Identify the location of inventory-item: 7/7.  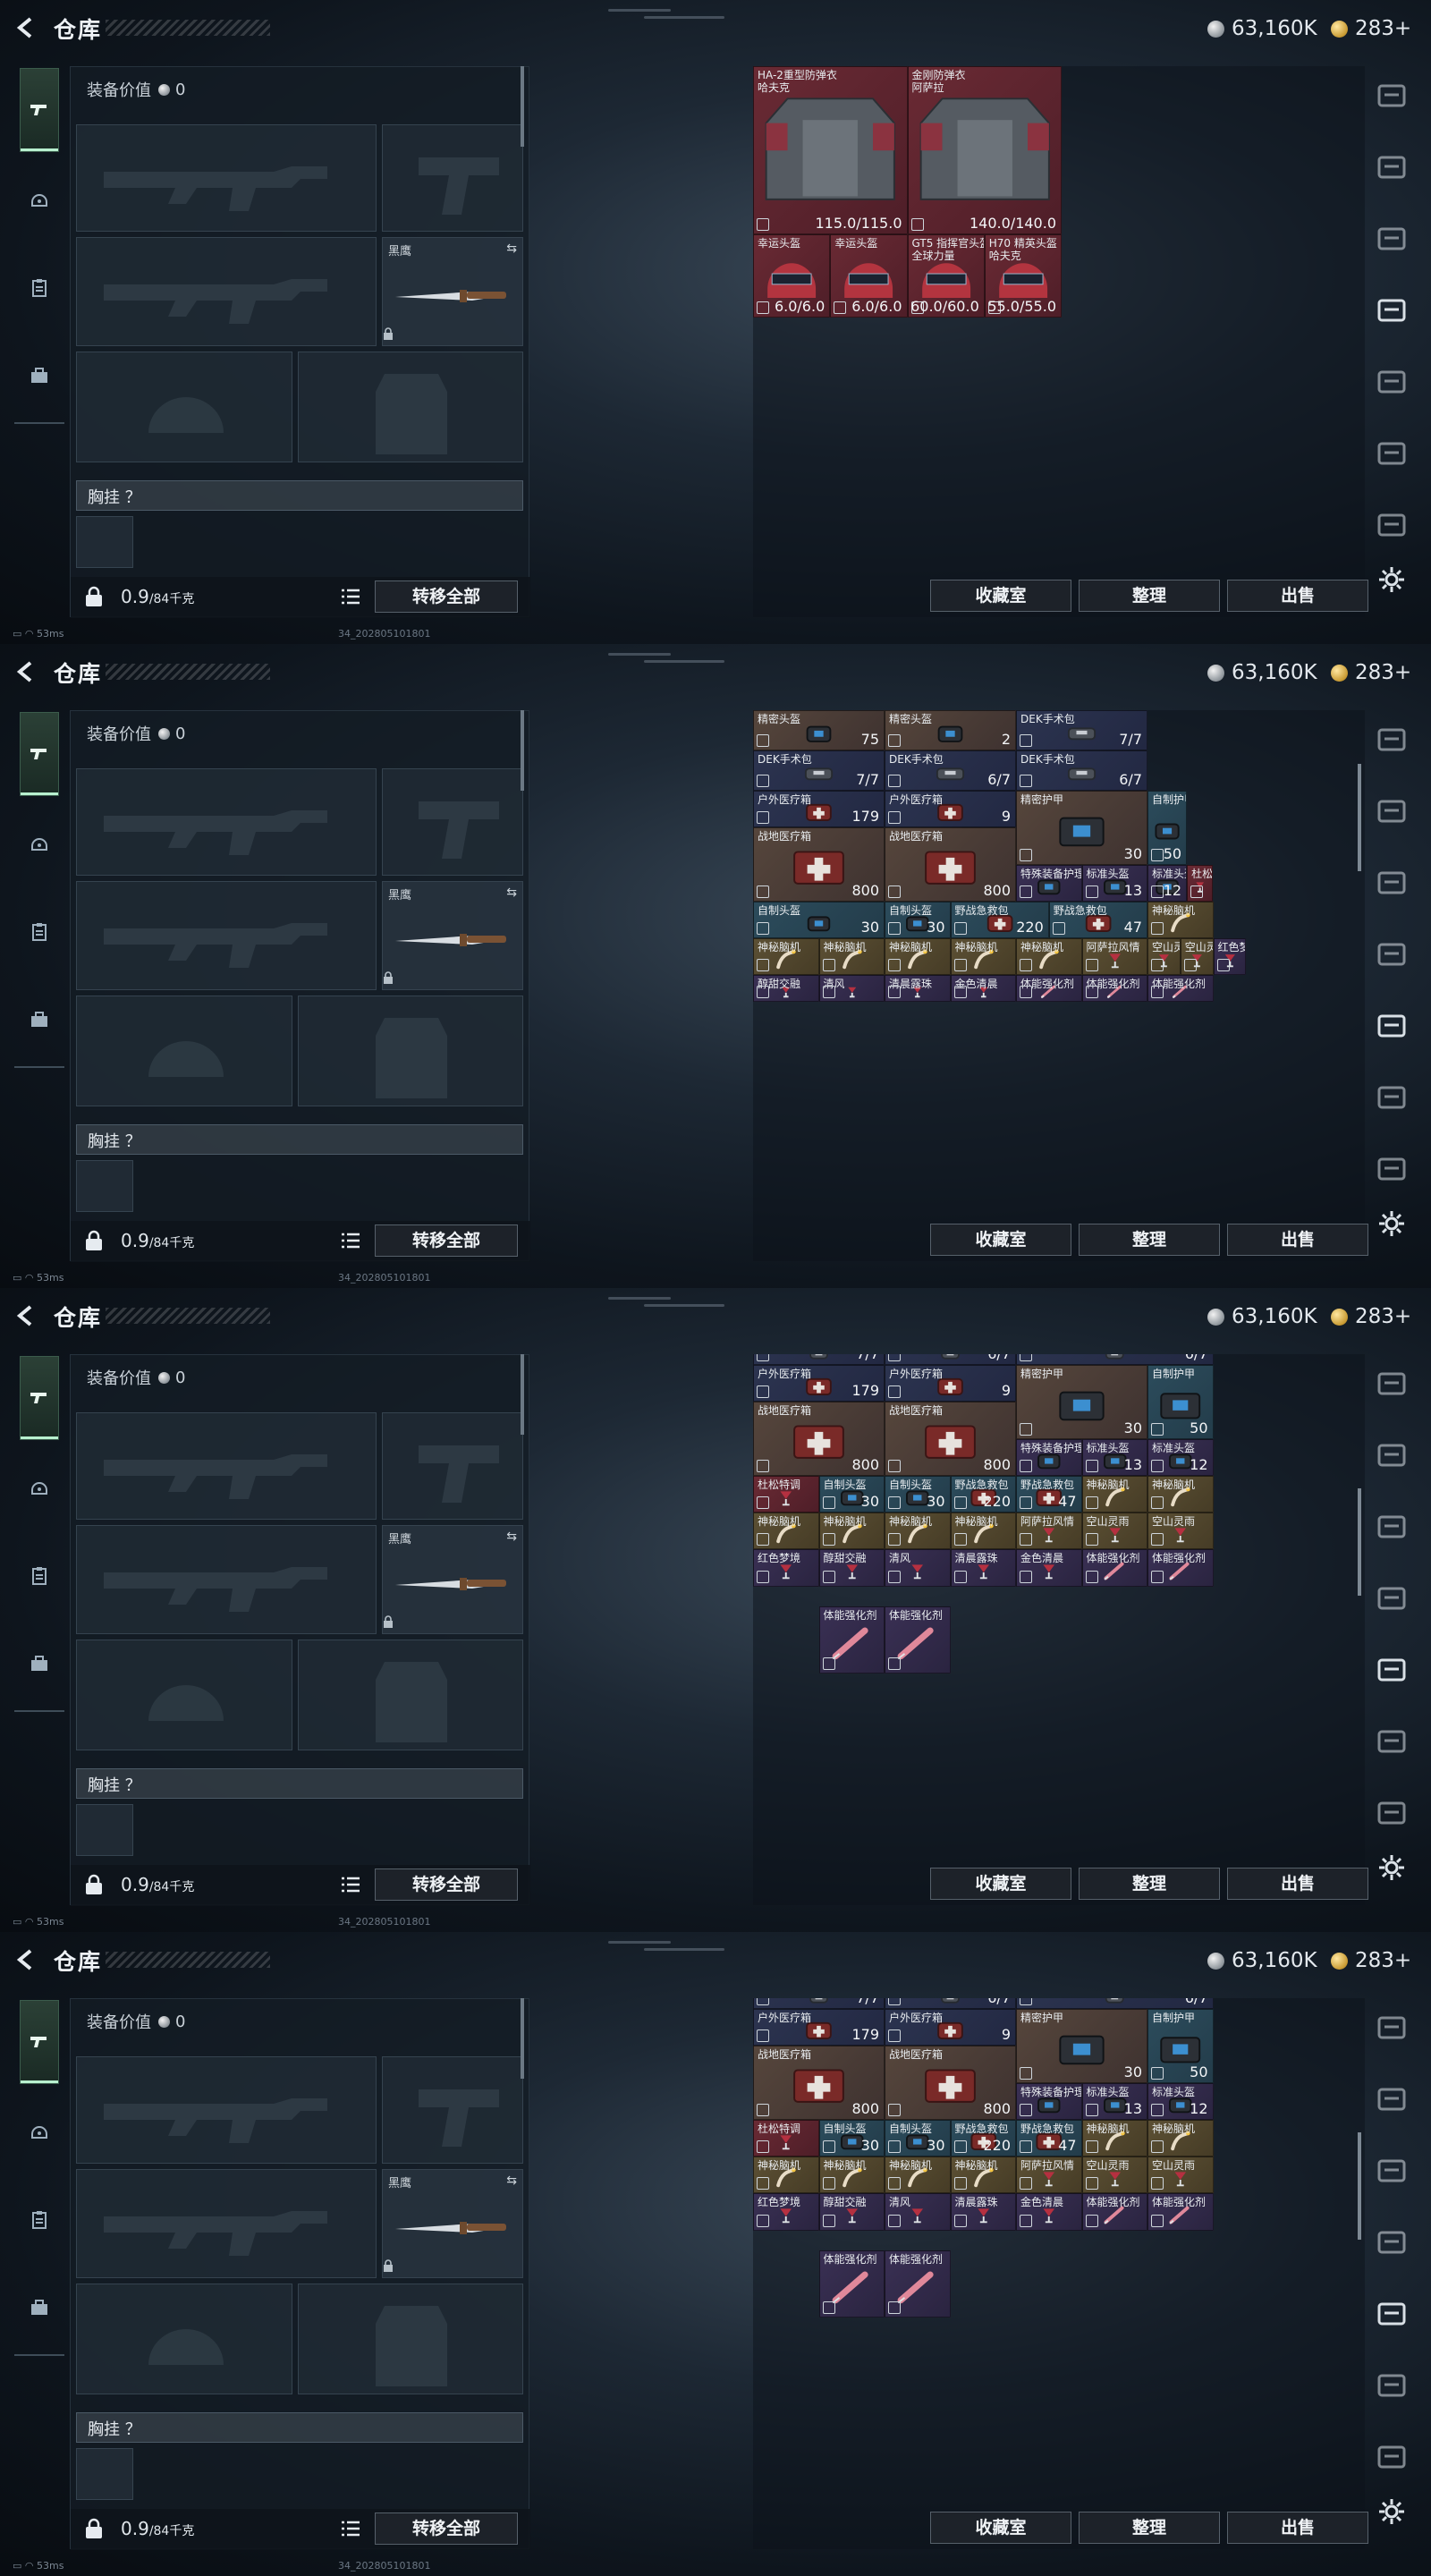
(819, 2003).